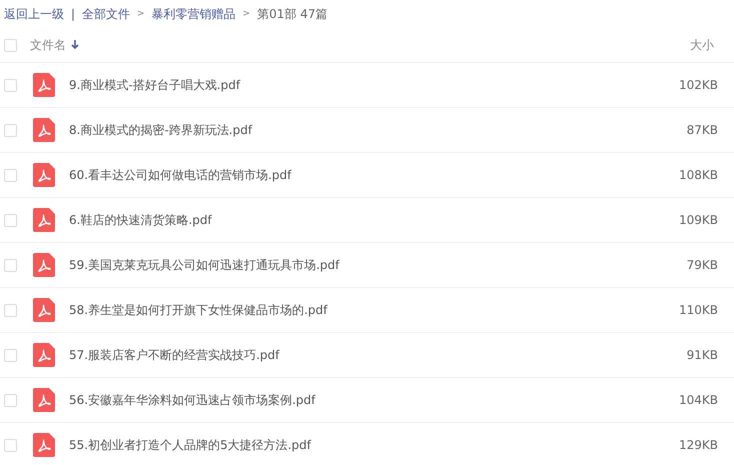 The width and height of the screenshot is (734, 465). Describe the element at coordinates (192, 400) in the screenshot. I see `file-name: 56.安徽嘉年华涂料如何迅速占领市场案例.pdf` at that location.